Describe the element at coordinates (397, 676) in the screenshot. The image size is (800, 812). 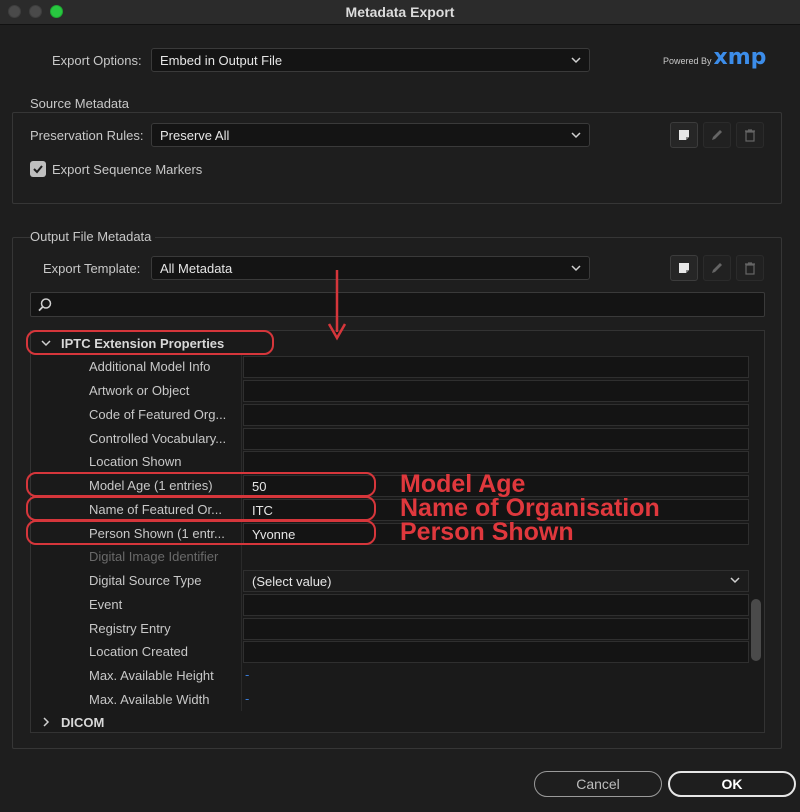
I see `table-row: Max. Available Height -` at that location.